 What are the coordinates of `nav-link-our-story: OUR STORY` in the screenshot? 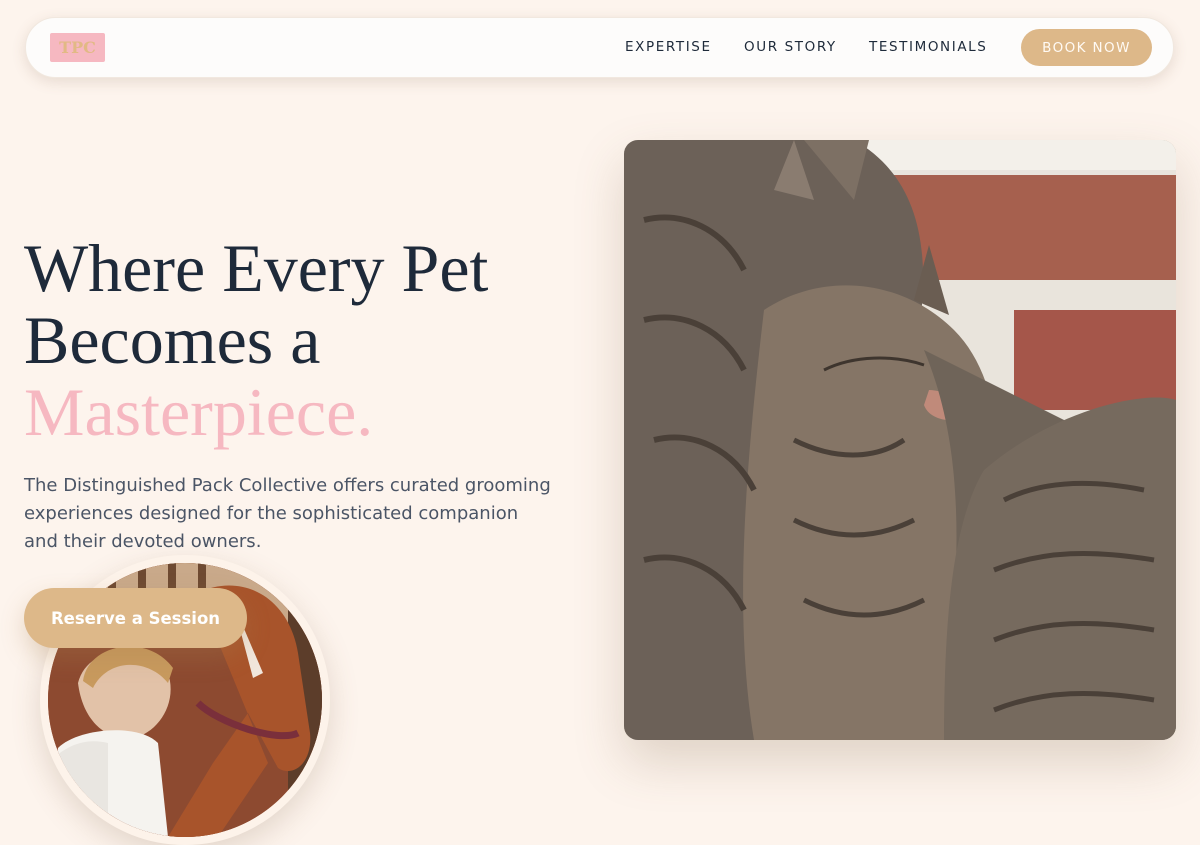 It's located at (790, 47).